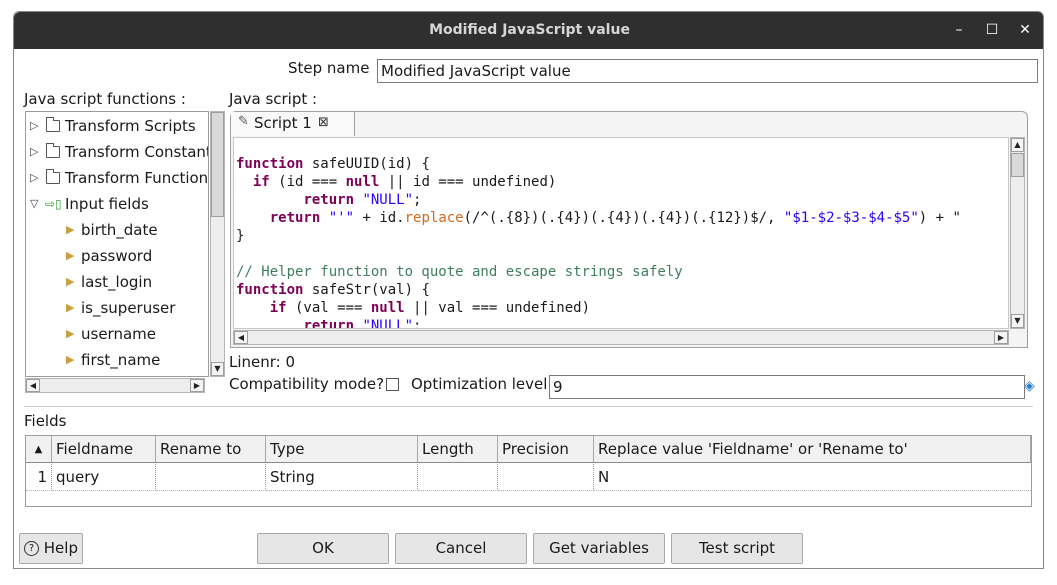 Image resolution: width=1057 pixels, height=585 pixels. What do you see at coordinates (217, 244) in the screenshot?
I see `tree-vertical-scrollbar: ▼` at bounding box center [217, 244].